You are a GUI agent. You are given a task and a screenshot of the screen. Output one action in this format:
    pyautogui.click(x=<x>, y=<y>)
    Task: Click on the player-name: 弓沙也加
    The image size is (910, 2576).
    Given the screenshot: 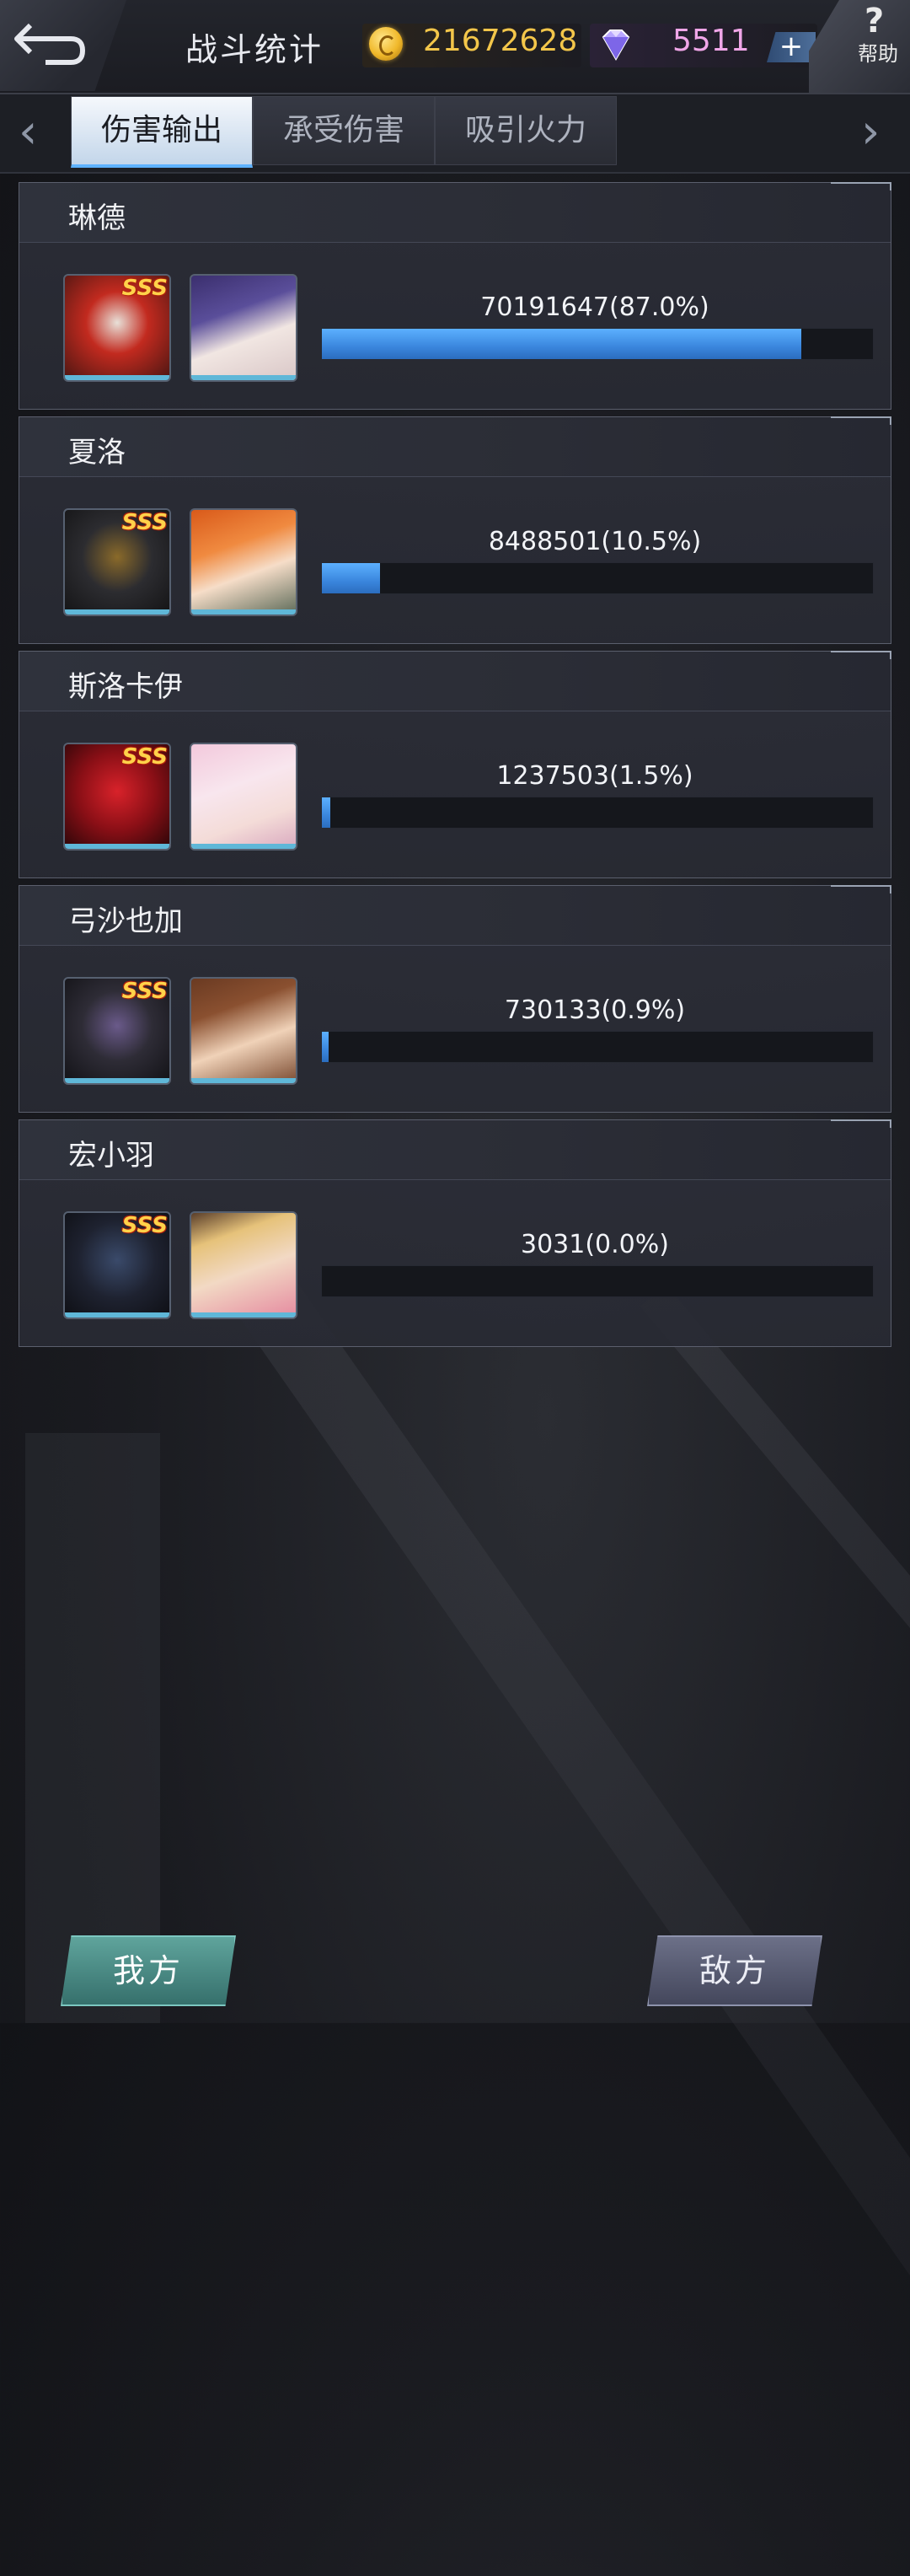 What is the action you would take?
    pyautogui.click(x=125, y=921)
    